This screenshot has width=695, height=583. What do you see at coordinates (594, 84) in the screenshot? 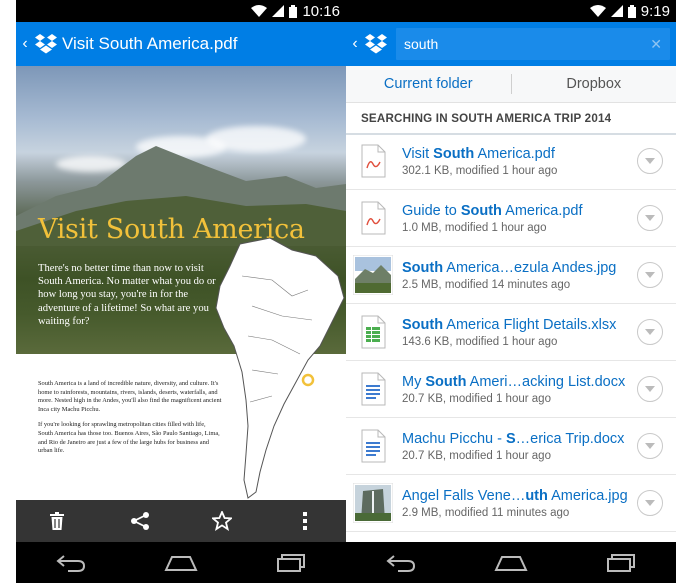
I see `tab-dropbox: Dropbox` at bounding box center [594, 84].